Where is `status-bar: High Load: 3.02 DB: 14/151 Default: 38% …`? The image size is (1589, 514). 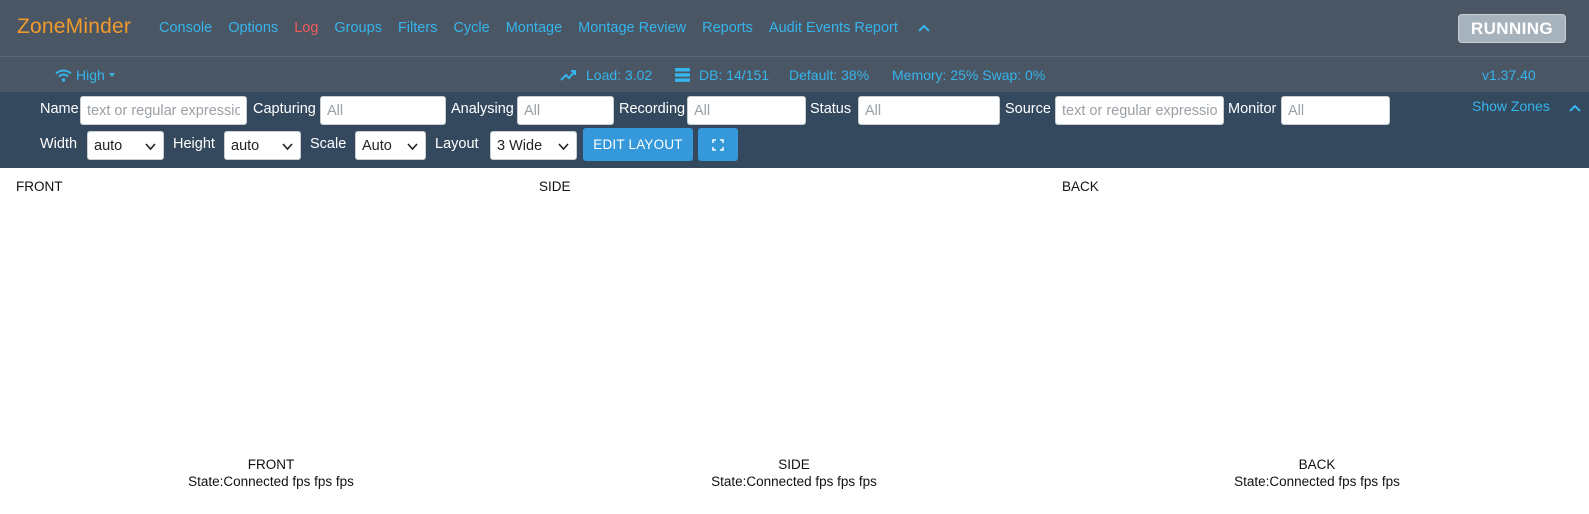 status-bar: High Load: 3.02 DB: 14/151 Default: 38% … is located at coordinates (794, 74).